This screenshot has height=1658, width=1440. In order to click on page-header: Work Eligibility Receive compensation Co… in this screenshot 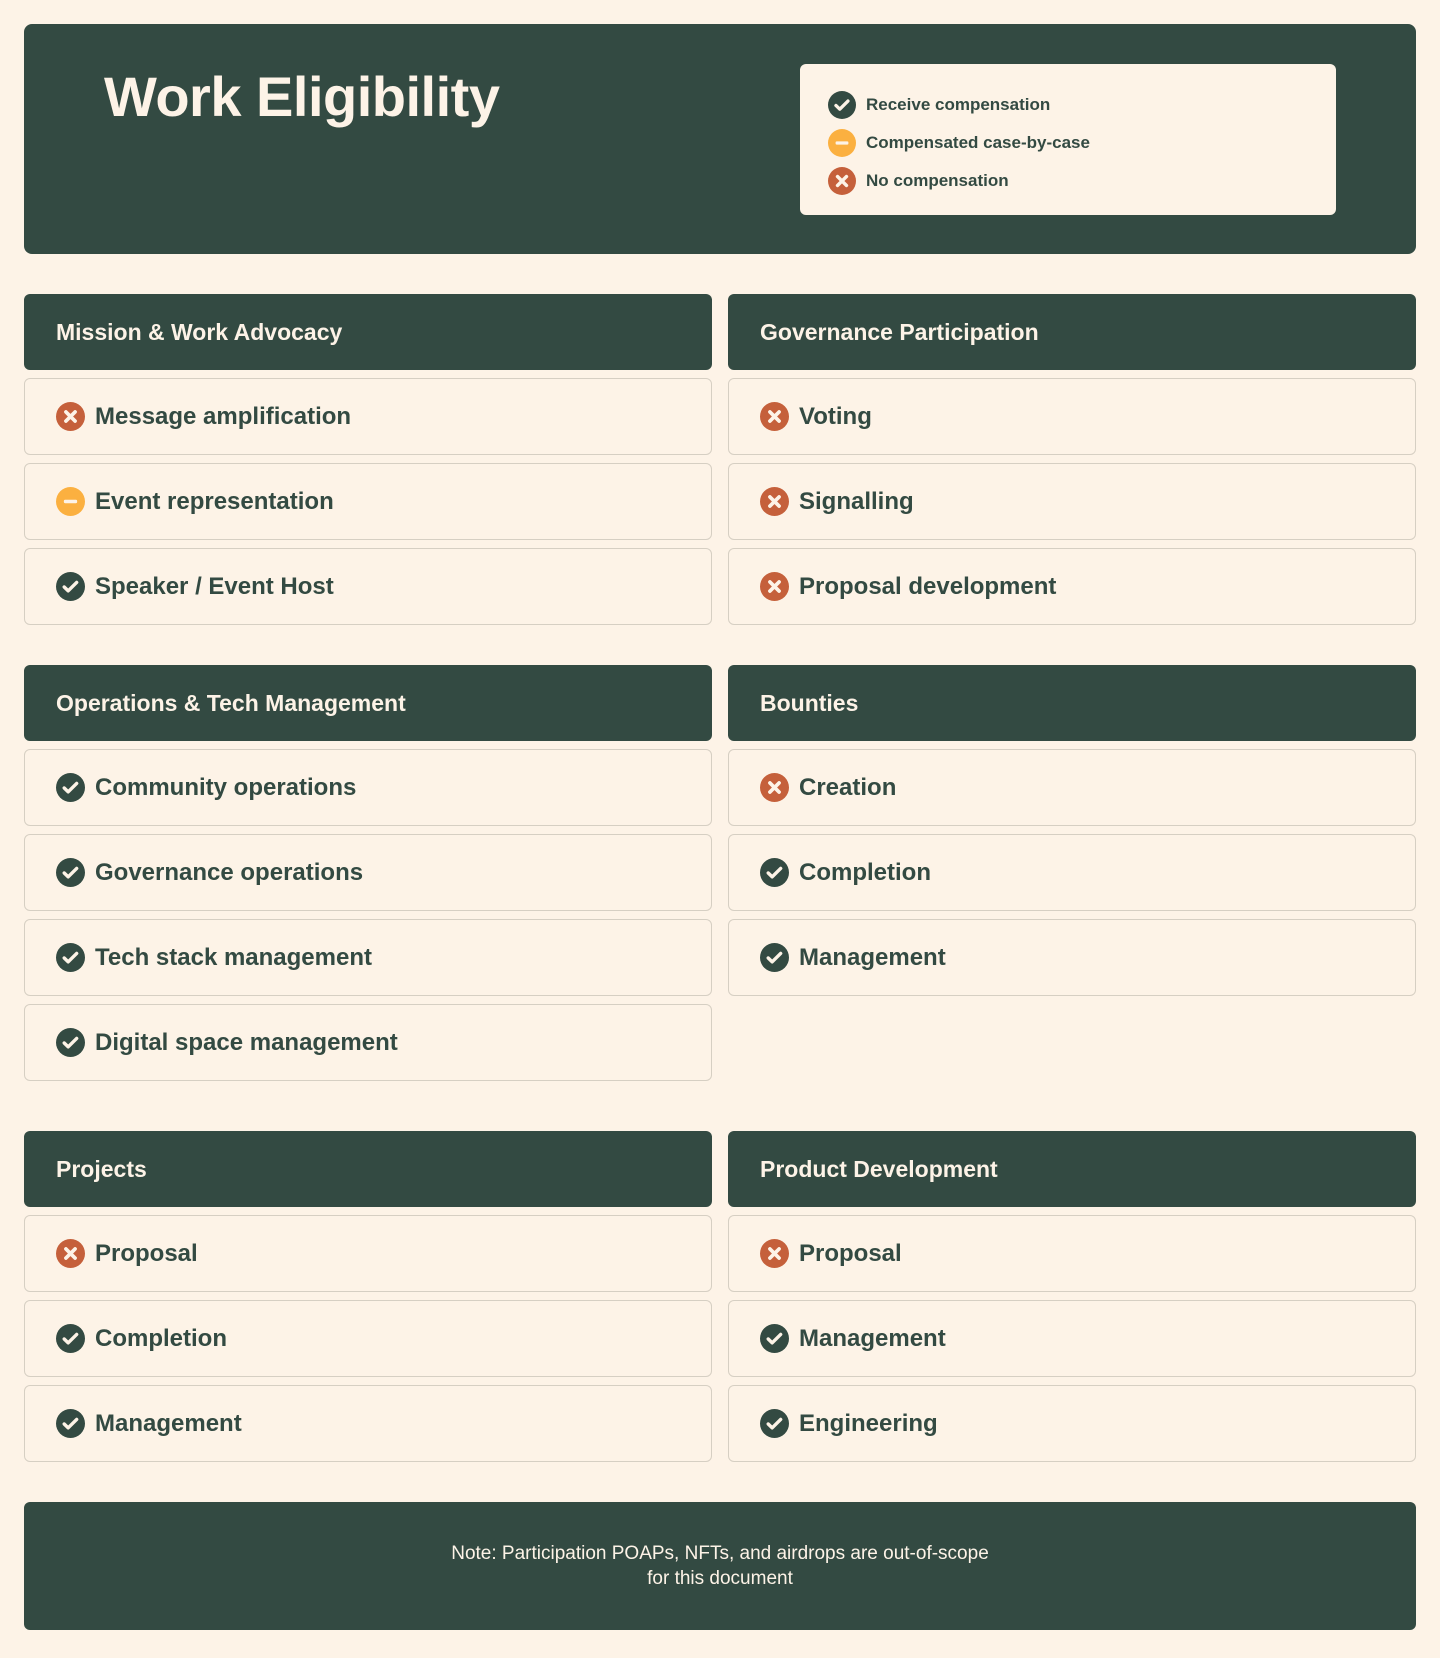, I will do `click(720, 139)`.